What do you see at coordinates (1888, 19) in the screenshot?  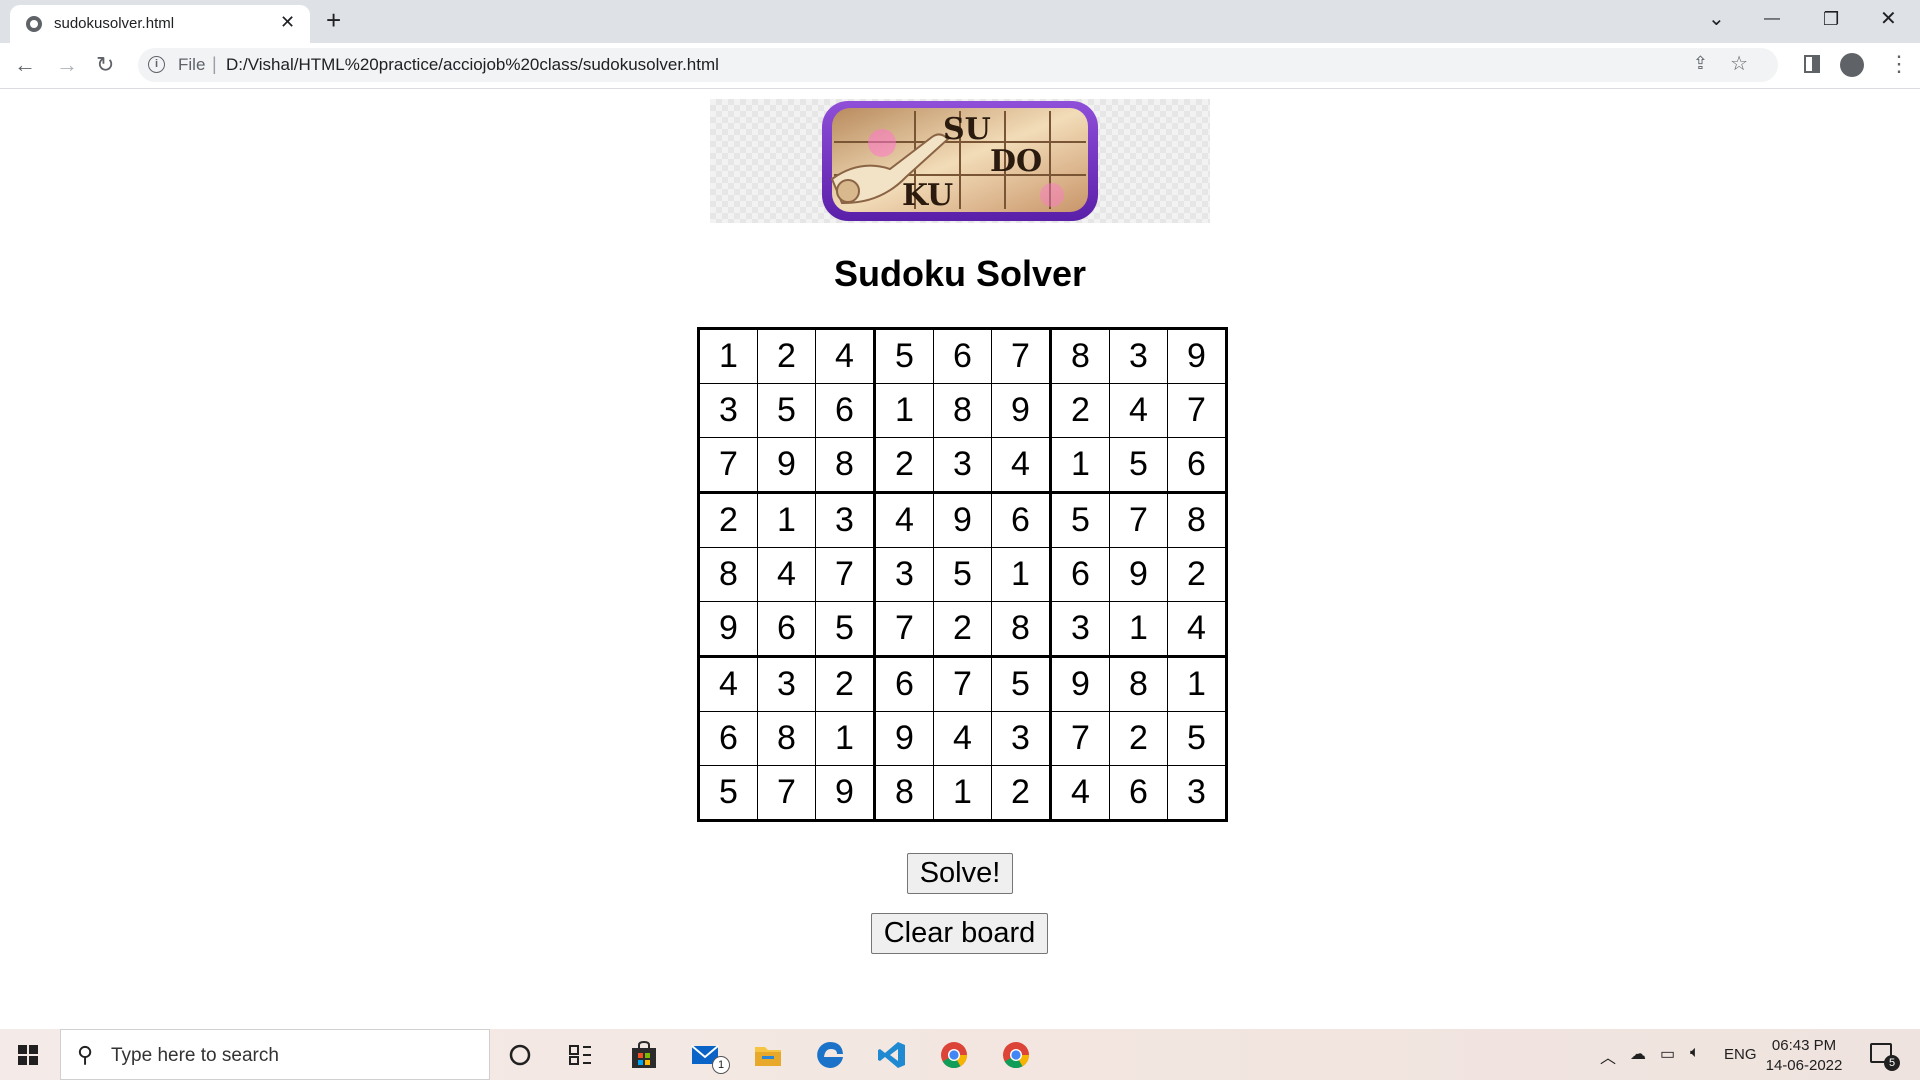 I see `window-close-button: ✕` at bounding box center [1888, 19].